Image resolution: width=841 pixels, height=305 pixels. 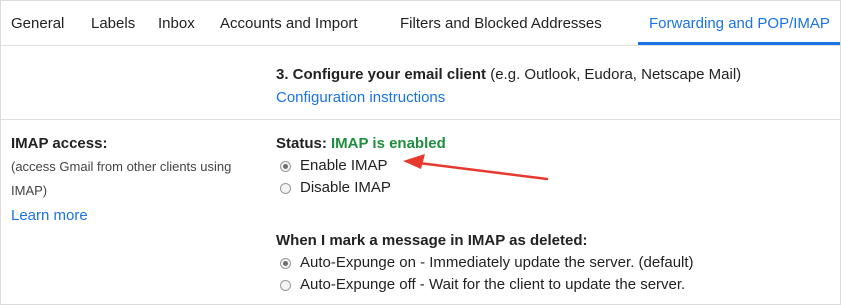 I want to click on disable-imap-radio, so click(x=285, y=188).